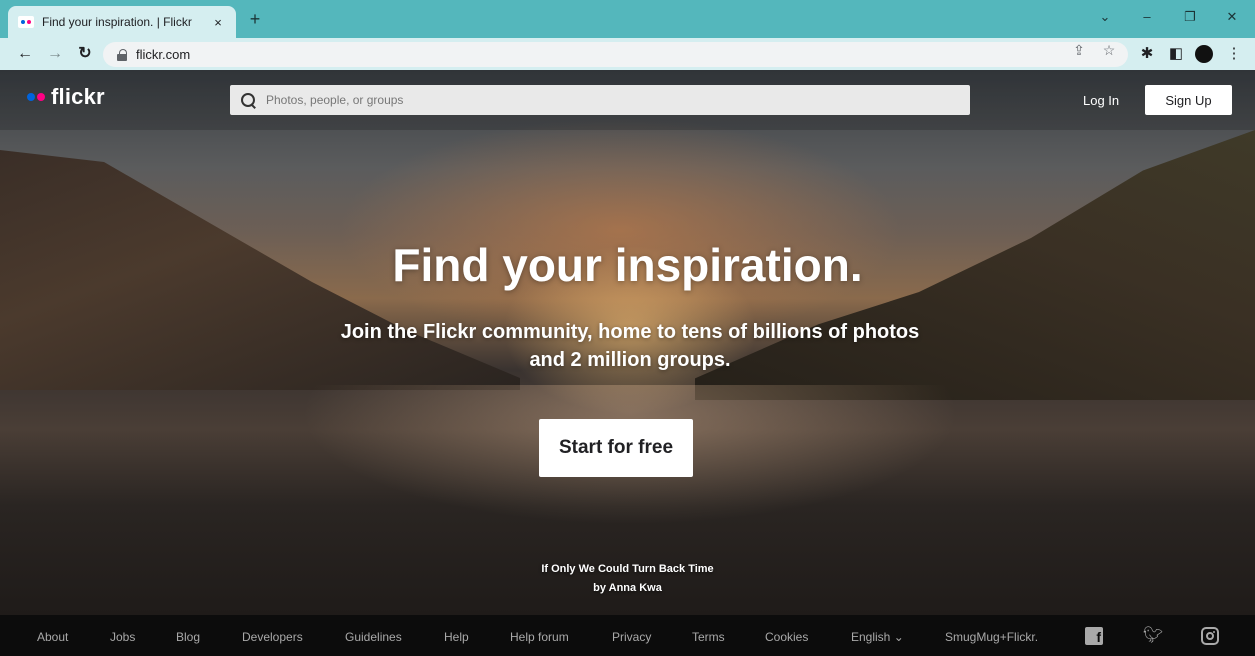 Image resolution: width=1255 pixels, height=656 pixels. What do you see at coordinates (78, 96) in the screenshot?
I see `logo-text: flickr` at bounding box center [78, 96].